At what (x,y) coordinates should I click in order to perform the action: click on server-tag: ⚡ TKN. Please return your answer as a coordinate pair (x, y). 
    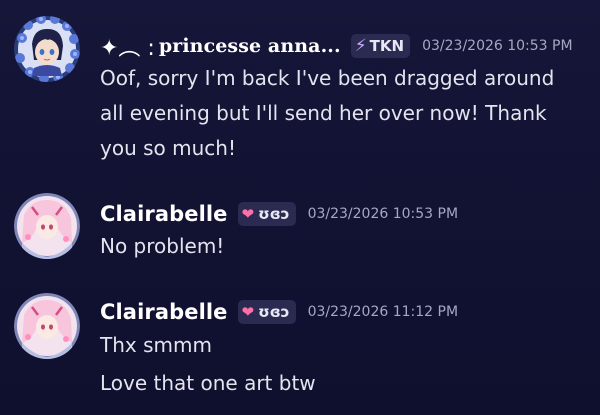
    Looking at the image, I should click on (380, 46).